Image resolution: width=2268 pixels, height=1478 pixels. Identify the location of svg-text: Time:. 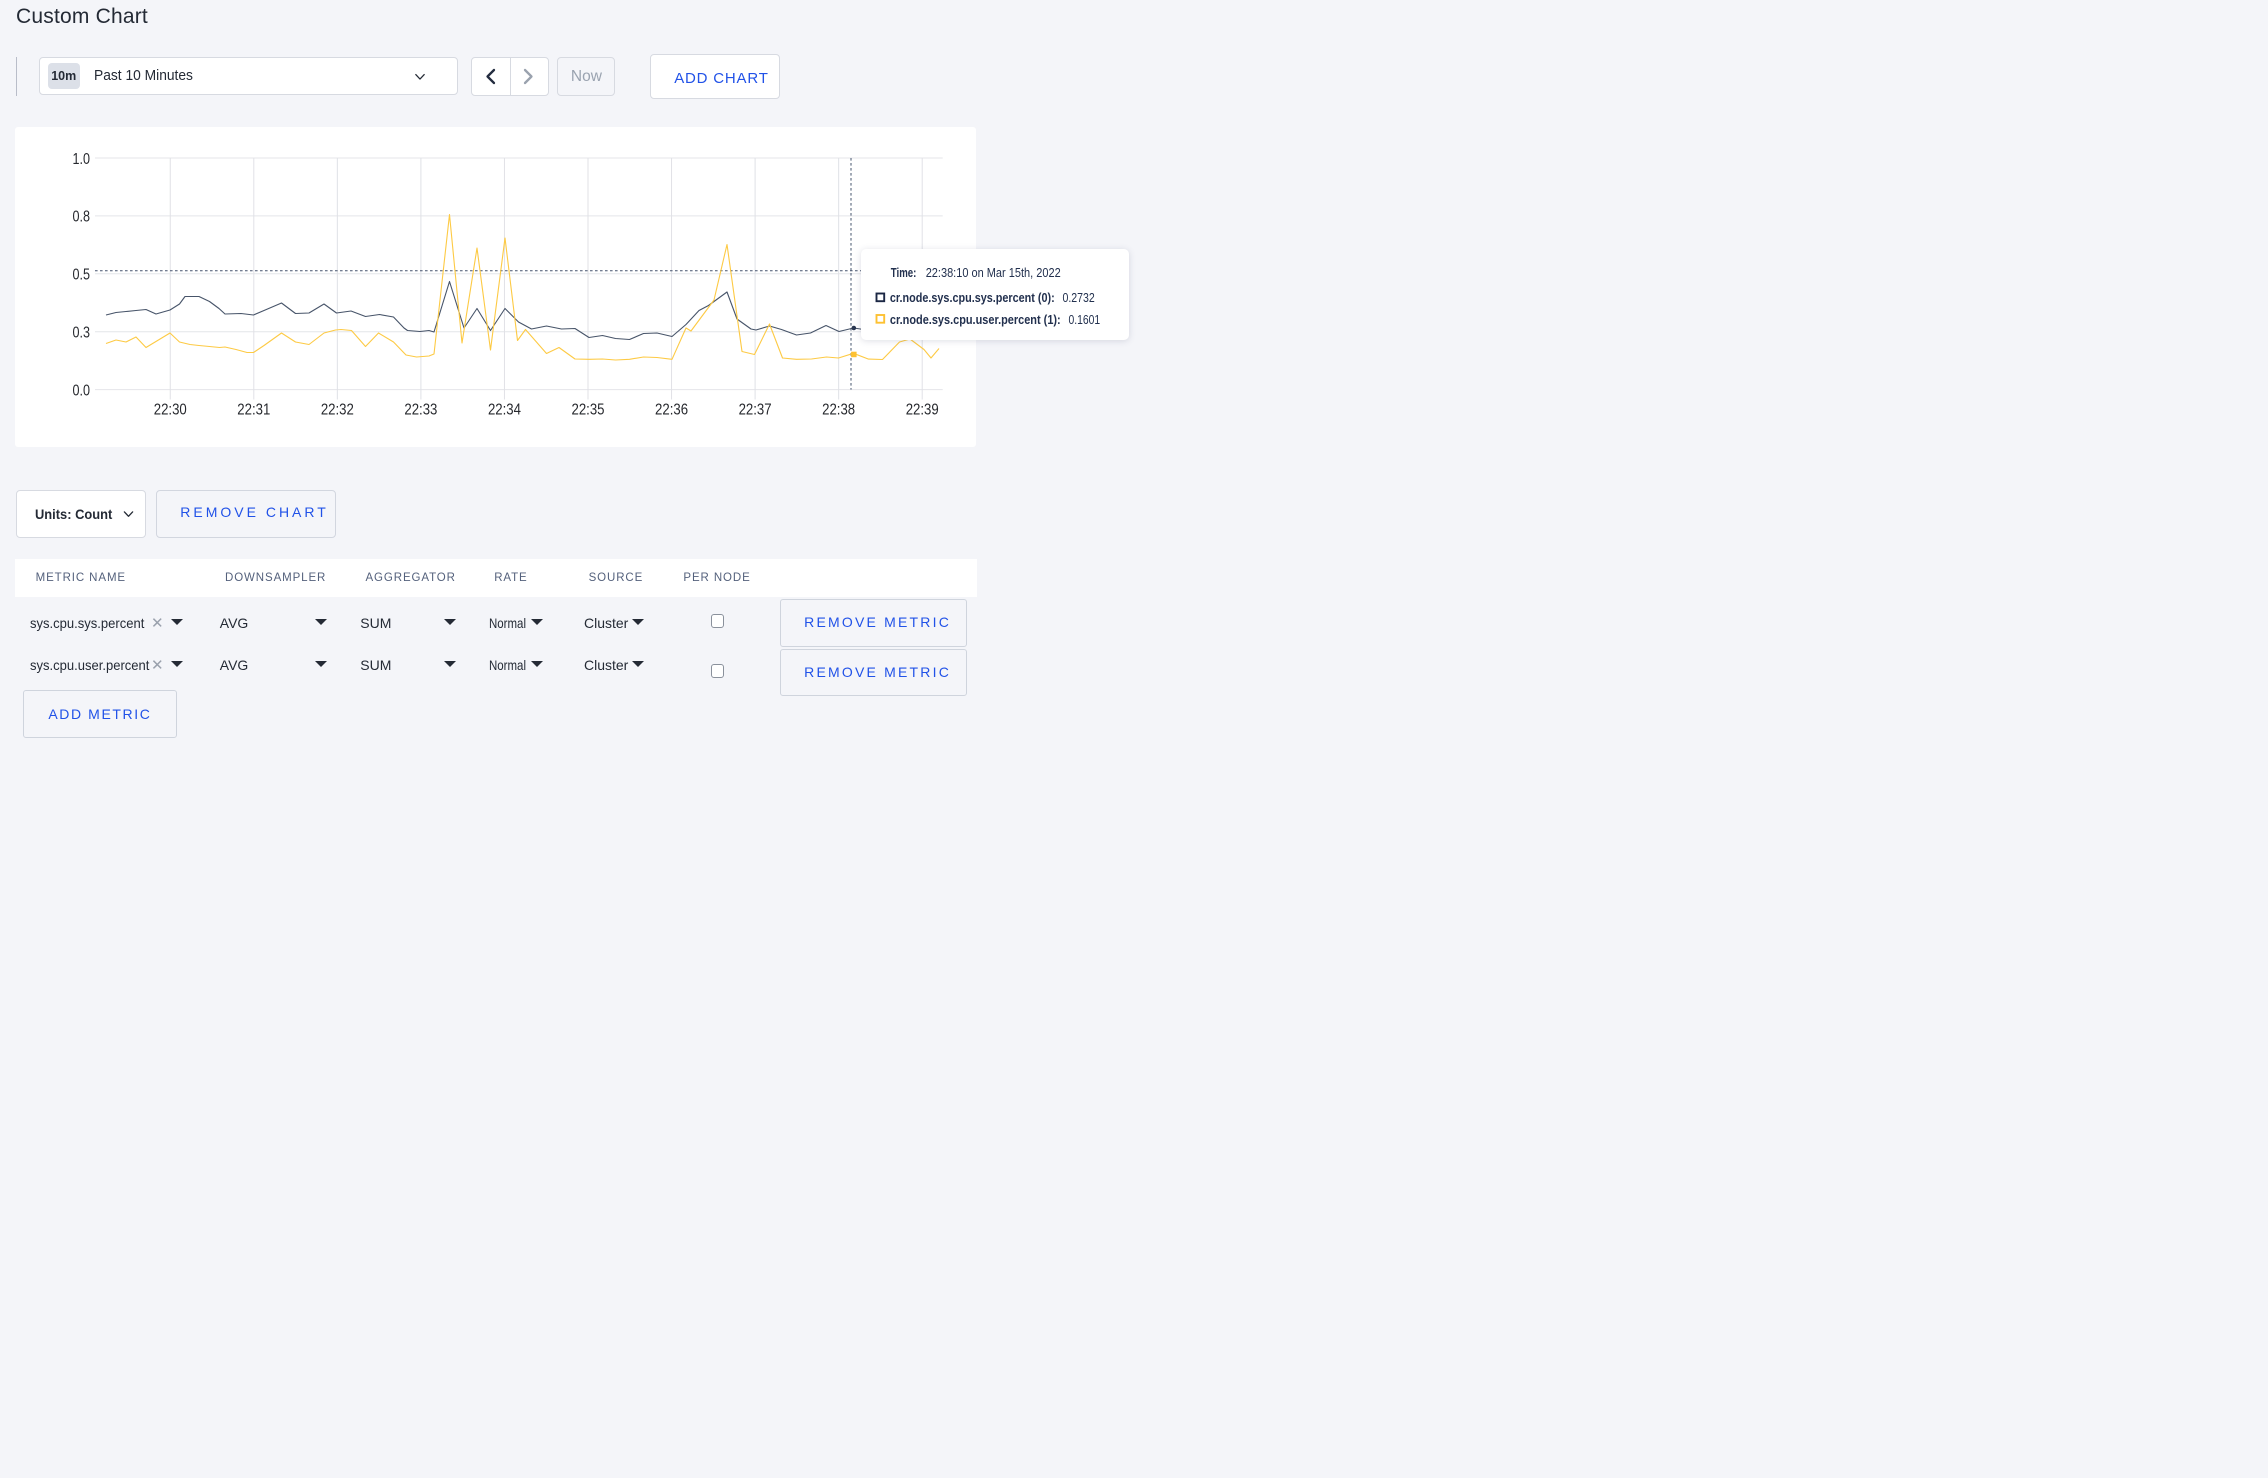
(904, 272).